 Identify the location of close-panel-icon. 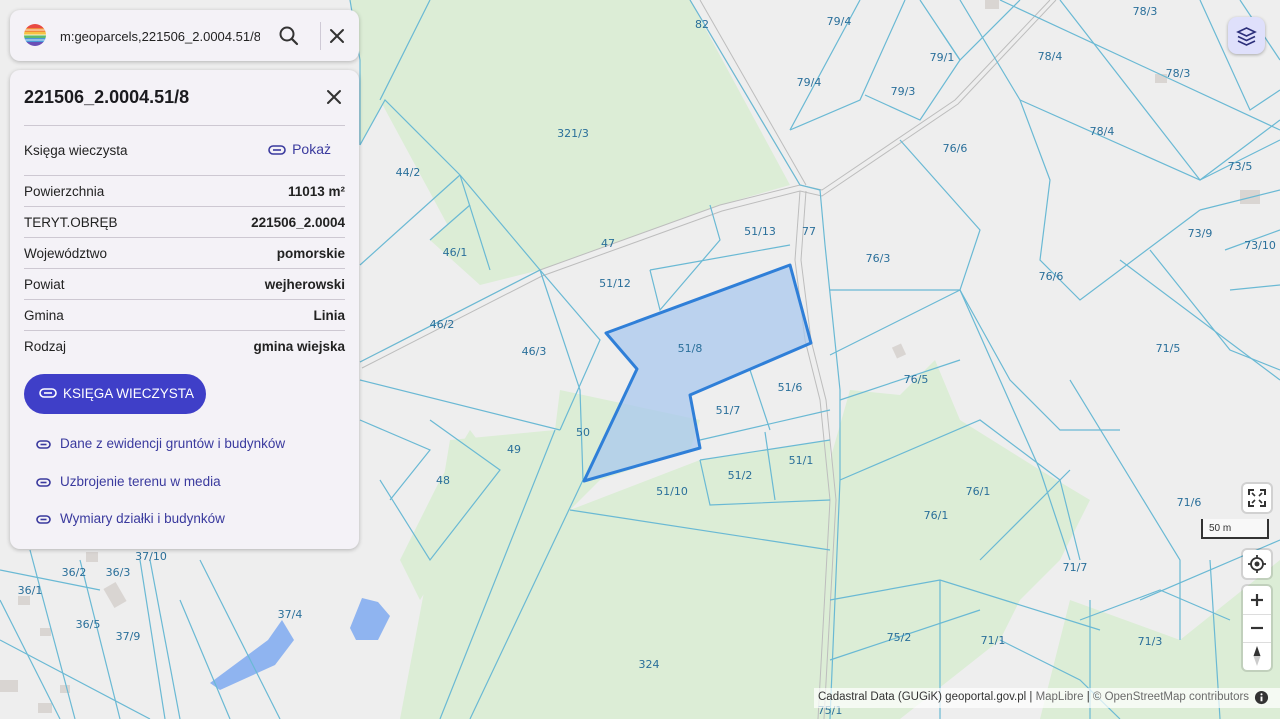
(334, 97).